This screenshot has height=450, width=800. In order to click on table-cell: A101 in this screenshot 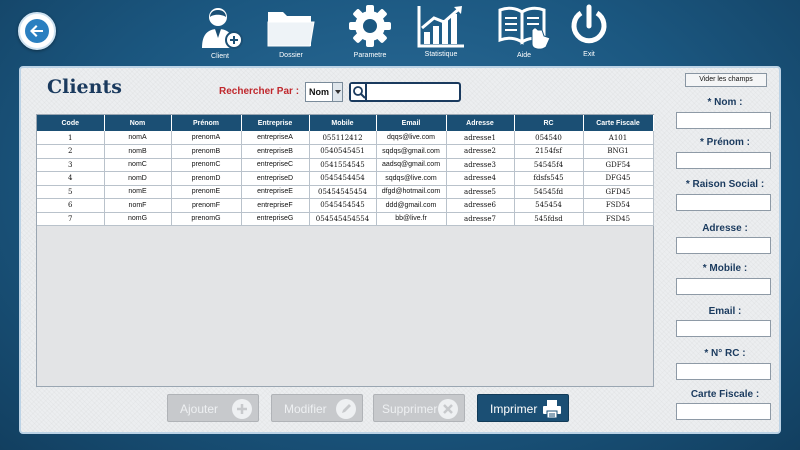, I will do `click(618, 138)`.